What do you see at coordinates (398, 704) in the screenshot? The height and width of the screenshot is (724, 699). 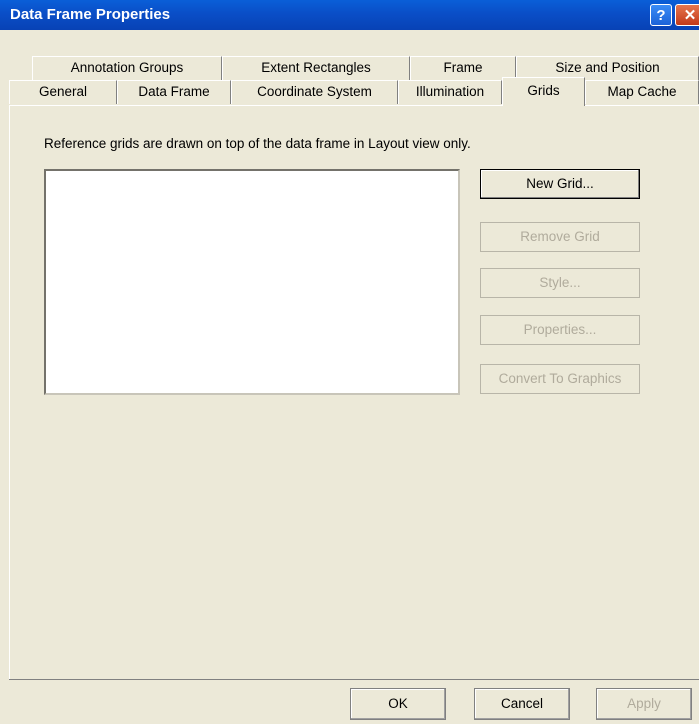 I see `ok-button: OK` at bounding box center [398, 704].